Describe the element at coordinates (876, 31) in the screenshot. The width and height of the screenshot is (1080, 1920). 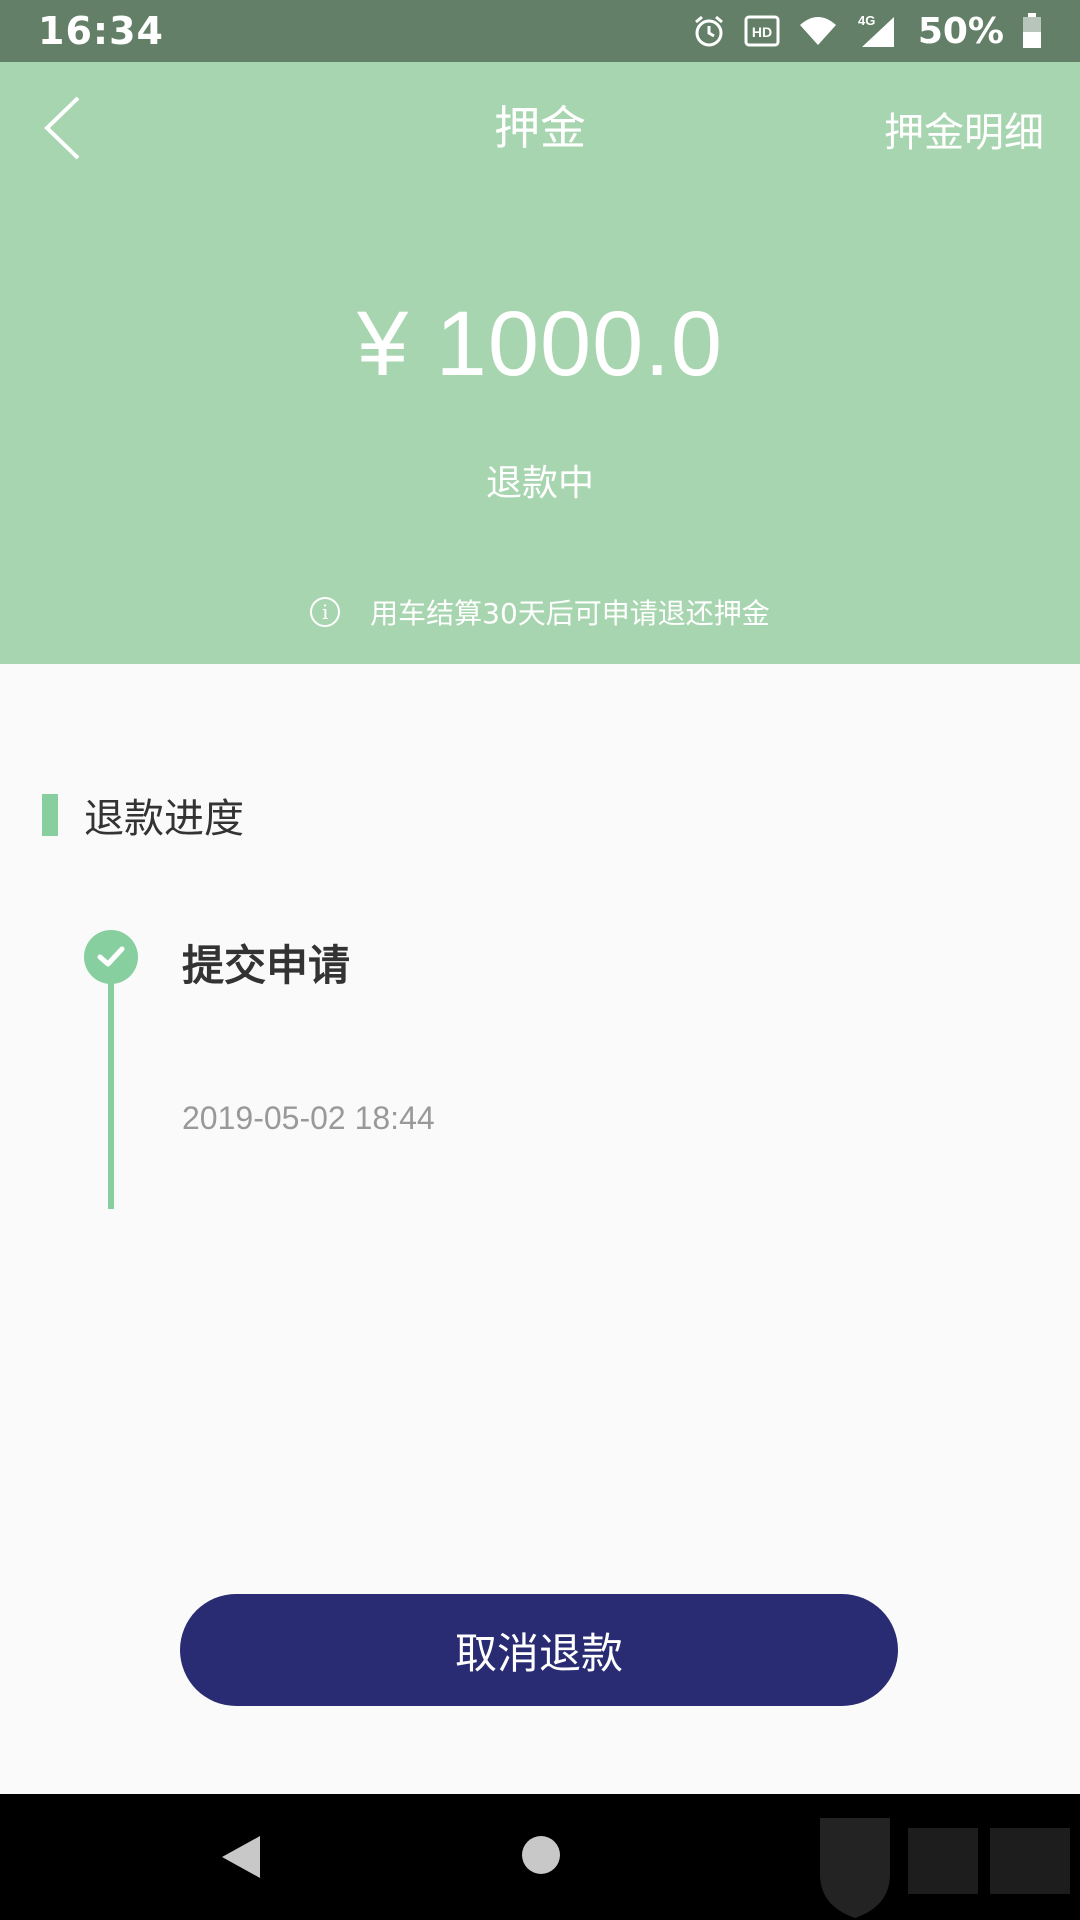
I see `signal-4g-icon: 4G` at that location.